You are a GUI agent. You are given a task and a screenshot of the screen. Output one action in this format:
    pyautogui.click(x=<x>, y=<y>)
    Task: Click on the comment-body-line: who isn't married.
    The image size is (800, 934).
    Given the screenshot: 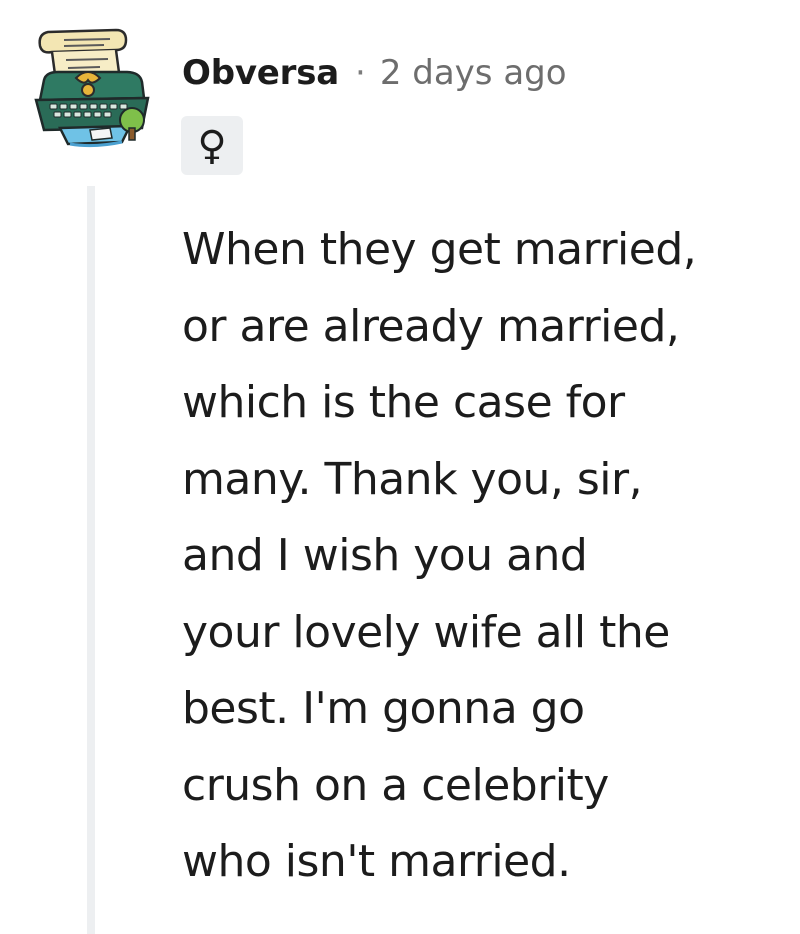 What is the action you would take?
    pyautogui.click(x=376, y=861)
    